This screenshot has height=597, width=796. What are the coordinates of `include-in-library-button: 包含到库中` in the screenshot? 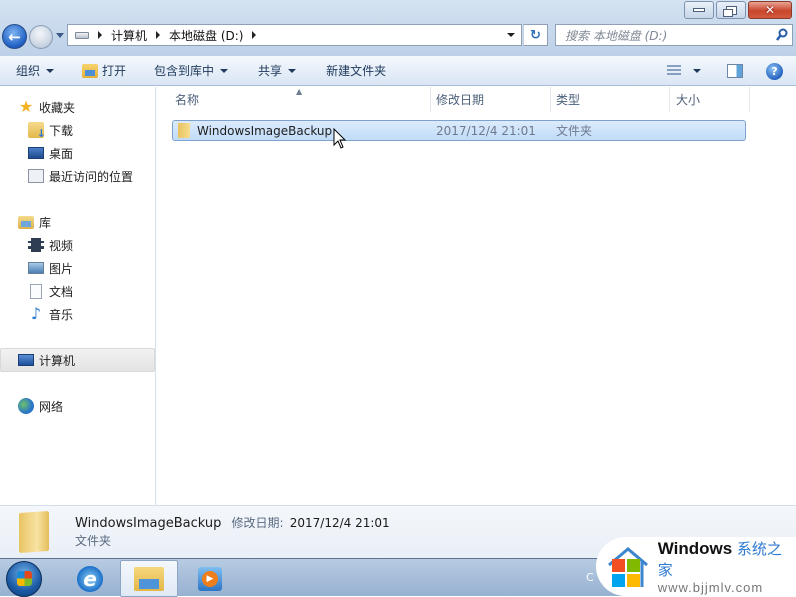 It's located at (191, 71).